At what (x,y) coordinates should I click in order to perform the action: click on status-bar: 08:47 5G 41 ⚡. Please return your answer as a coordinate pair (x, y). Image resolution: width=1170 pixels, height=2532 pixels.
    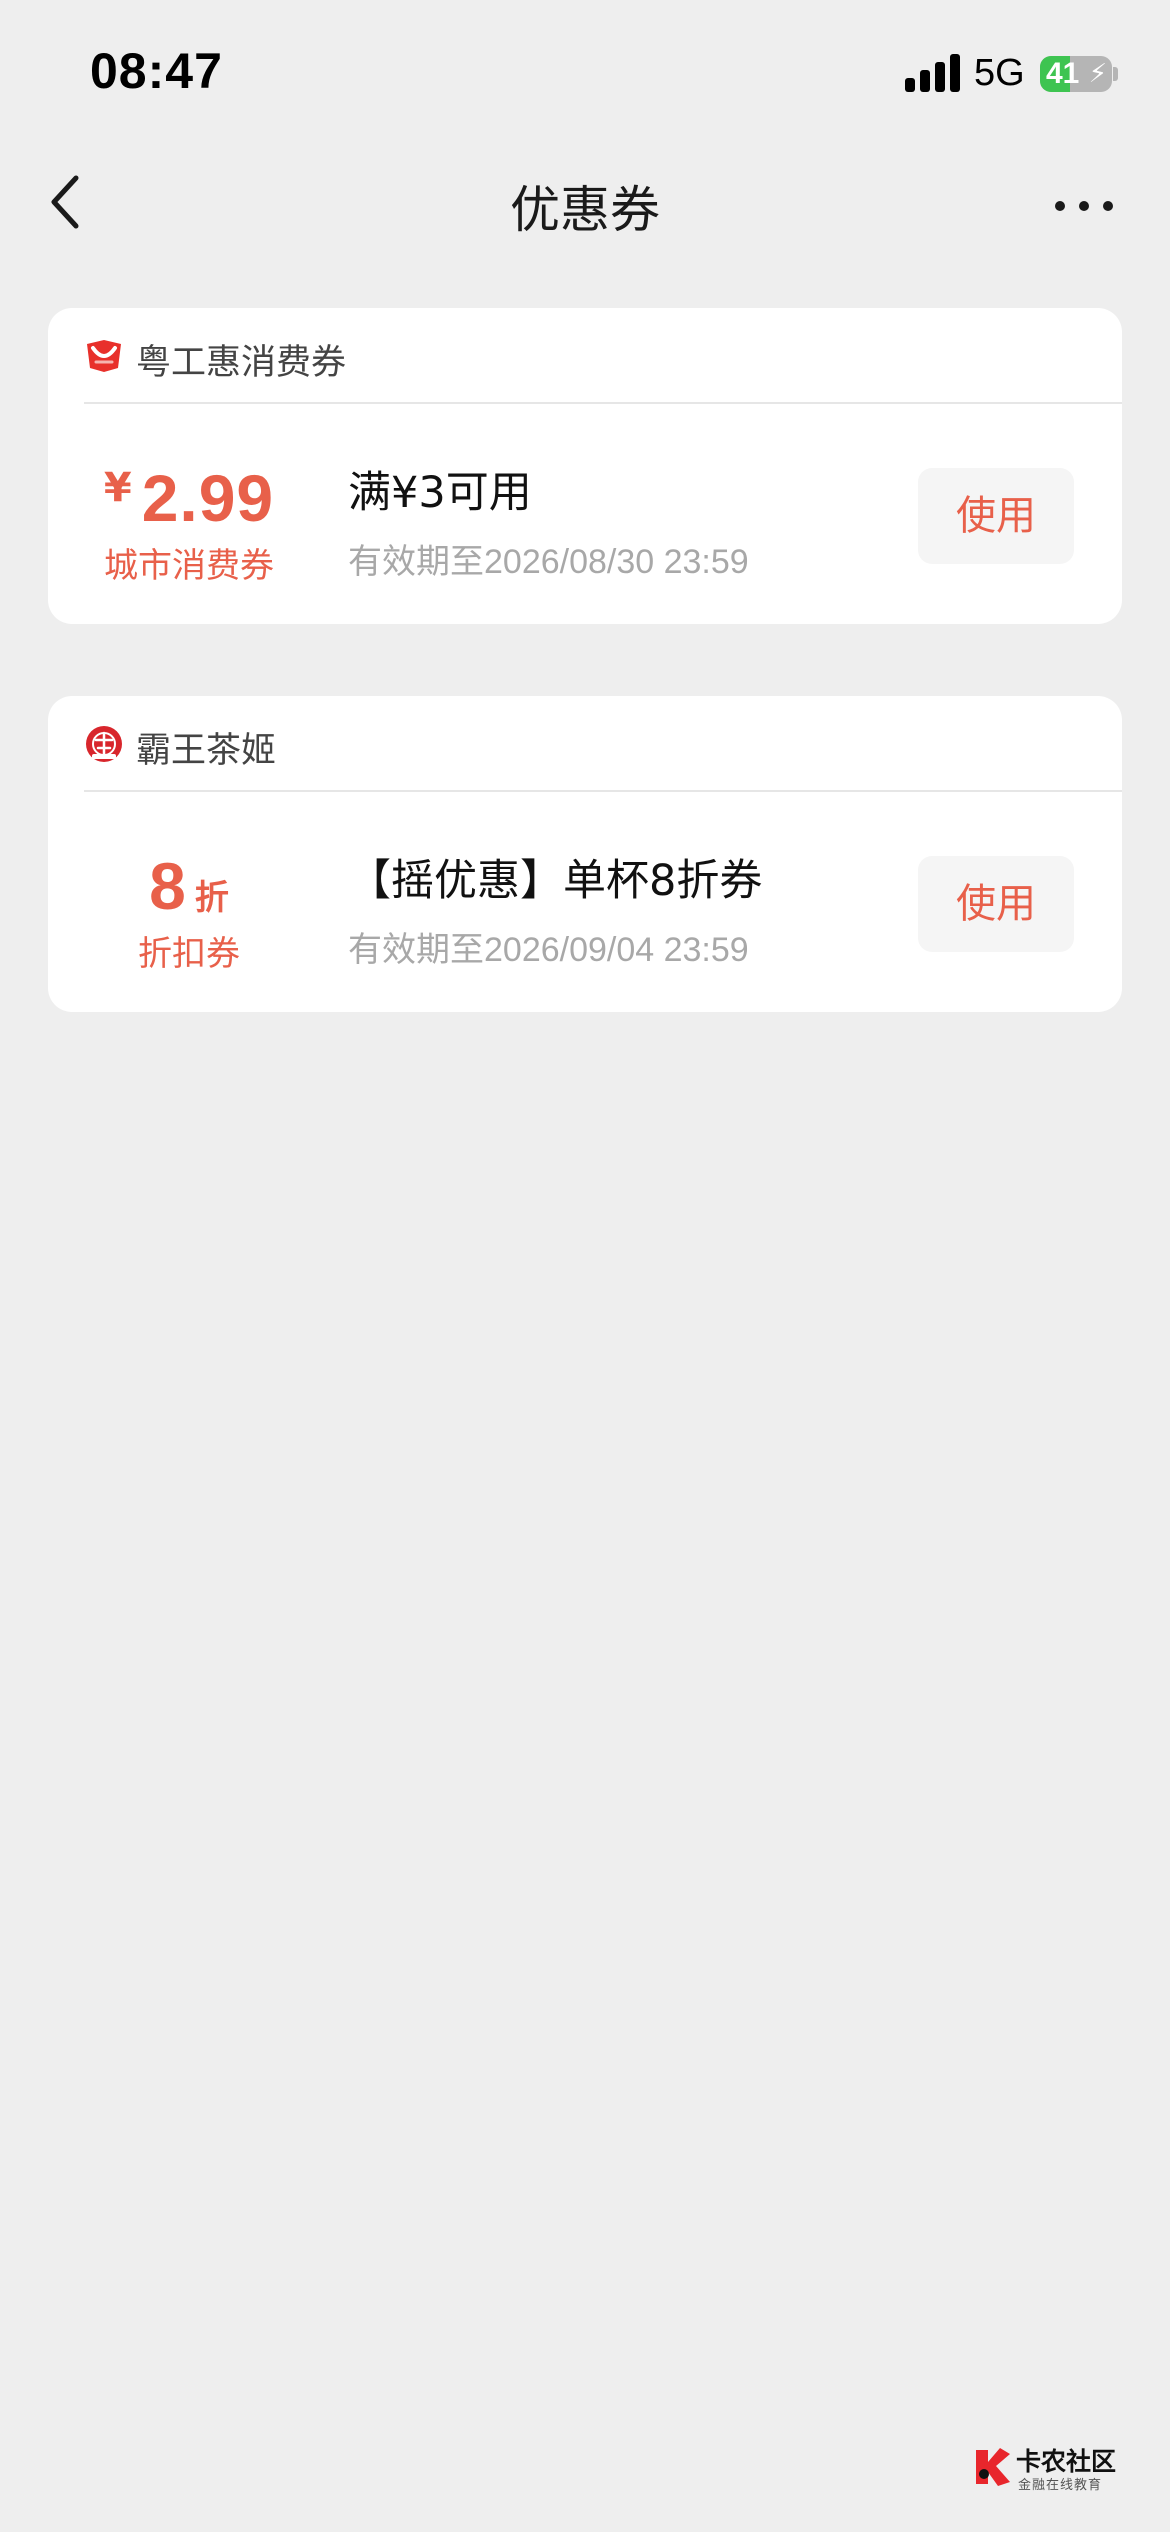
    Looking at the image, I should click on (585, 75).